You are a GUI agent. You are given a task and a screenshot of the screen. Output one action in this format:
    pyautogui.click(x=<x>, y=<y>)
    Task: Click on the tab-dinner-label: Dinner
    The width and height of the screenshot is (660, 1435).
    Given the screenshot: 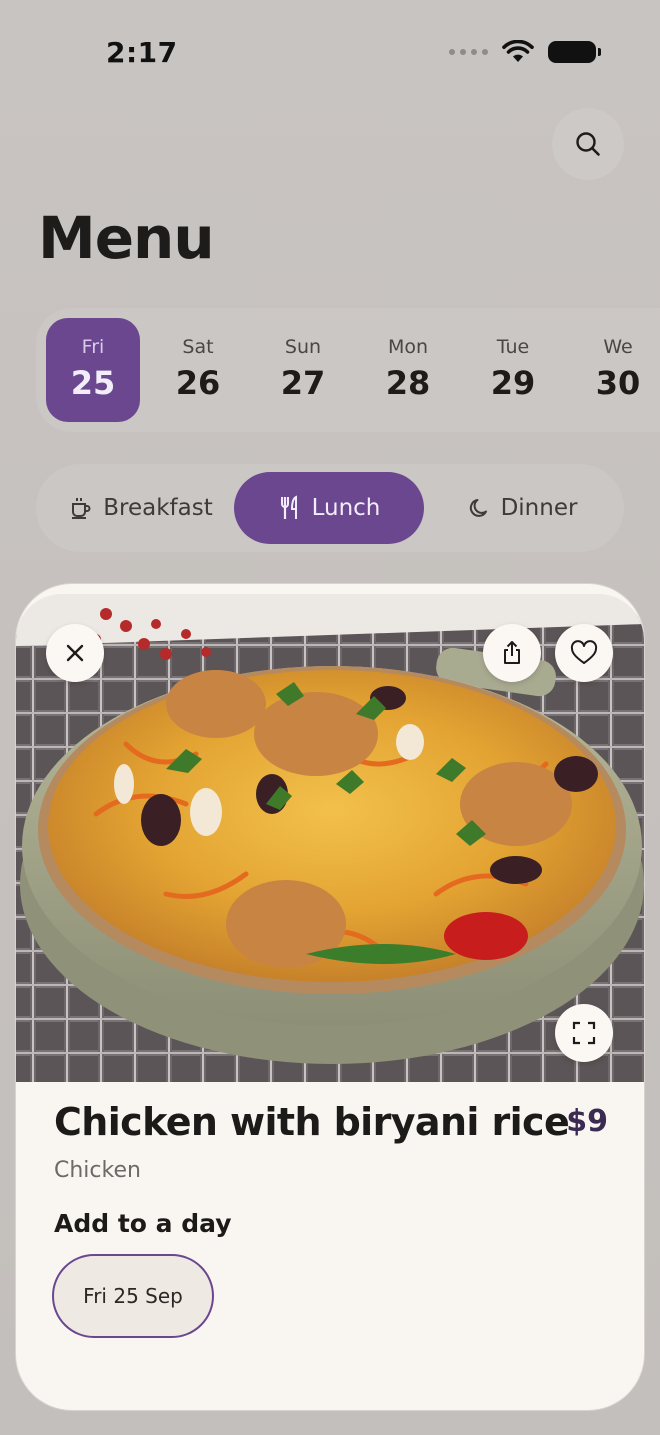 What is the action you would take?
    pyautogui.click(x=539, y=508)
    